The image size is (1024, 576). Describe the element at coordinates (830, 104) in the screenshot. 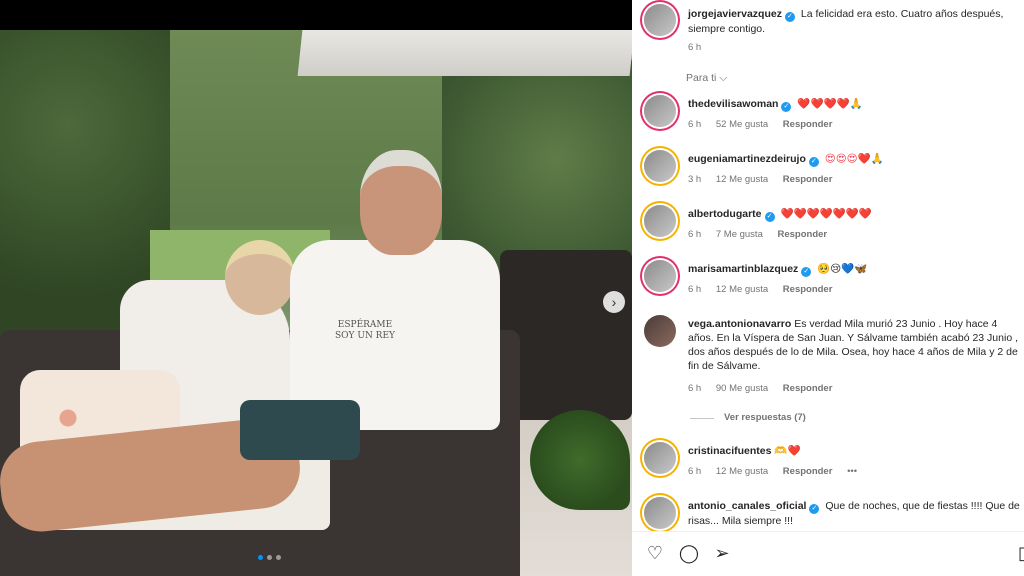

I see `comment-text: ❤️❤️❤️❤️🙏` at that location.